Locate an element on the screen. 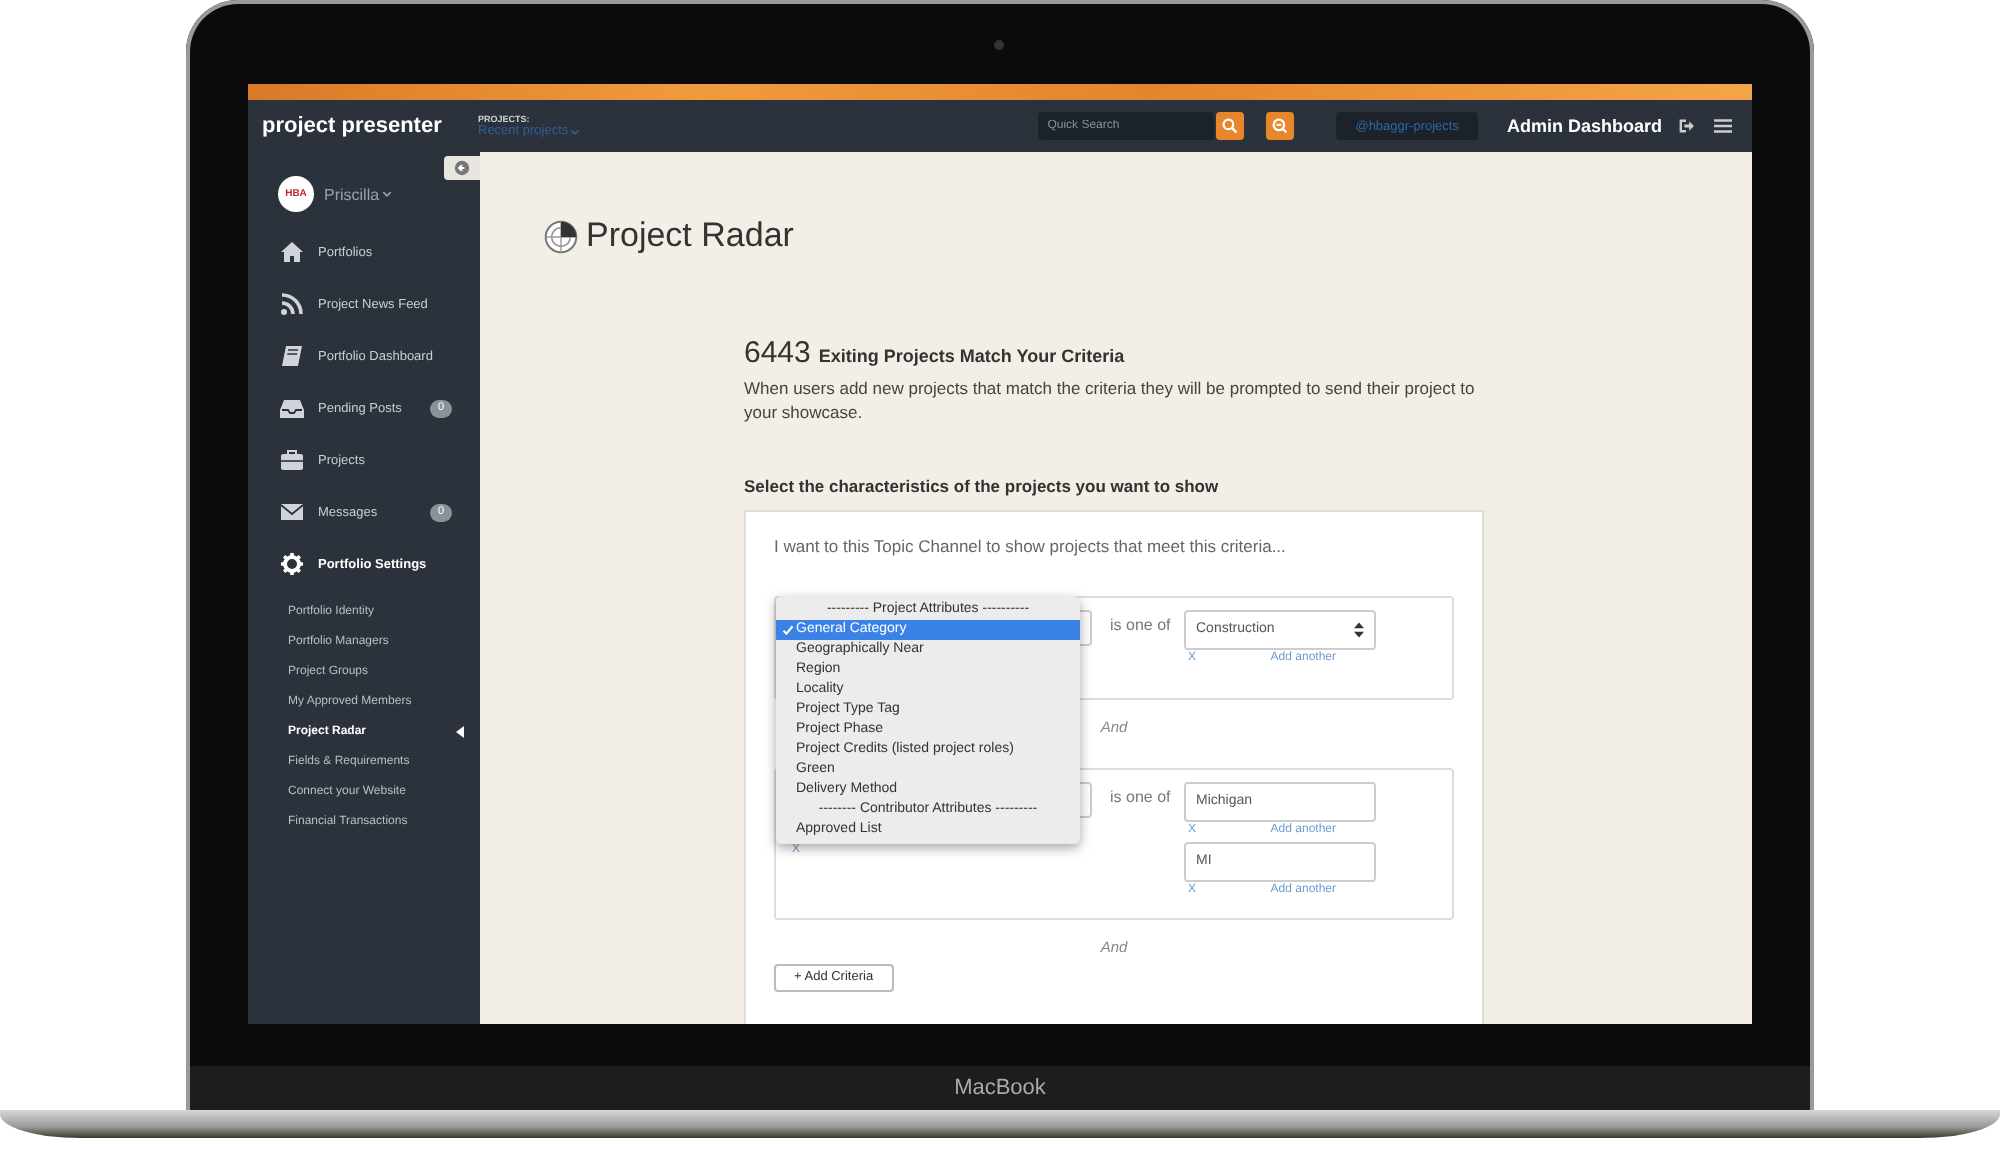  house-icon is located at coordinates (292, 252).